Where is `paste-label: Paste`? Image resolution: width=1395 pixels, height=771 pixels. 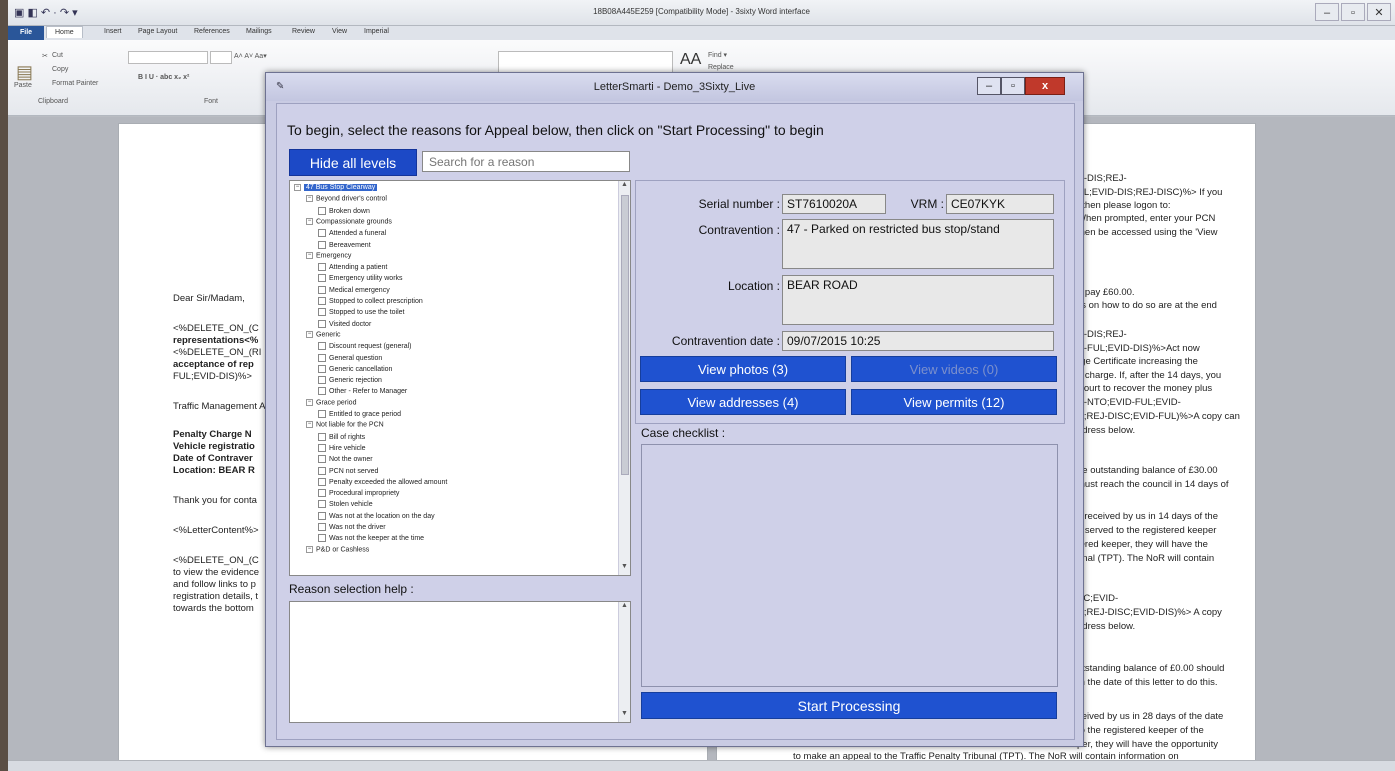
paste-label: Paste is located at coordinates (23, 85).